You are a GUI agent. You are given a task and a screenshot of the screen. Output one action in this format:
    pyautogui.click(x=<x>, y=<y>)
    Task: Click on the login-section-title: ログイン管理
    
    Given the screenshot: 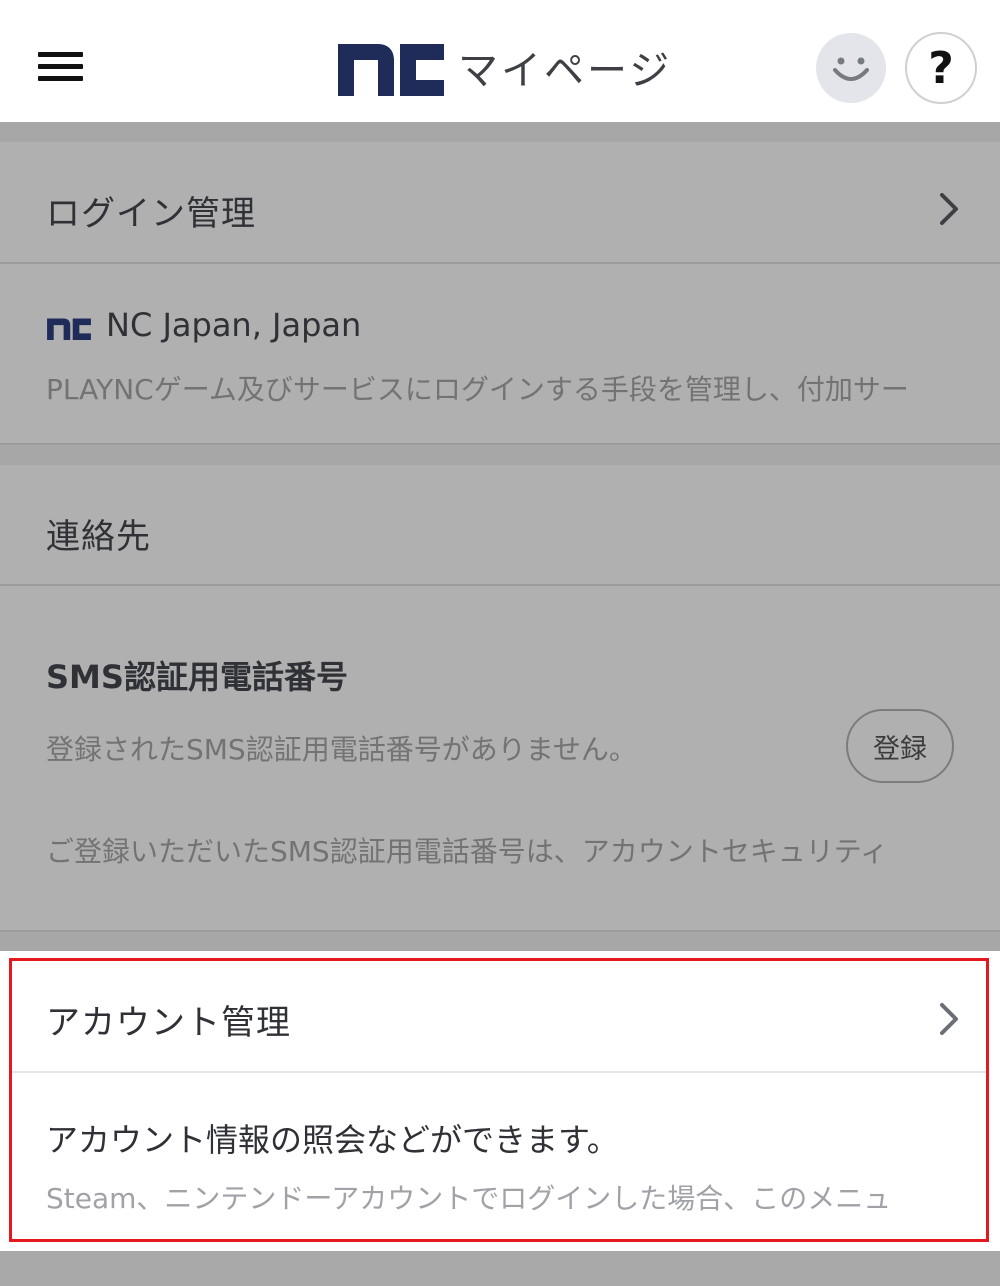 What is the action you would take?
    pyautogui.click(x=151, y=214)
    